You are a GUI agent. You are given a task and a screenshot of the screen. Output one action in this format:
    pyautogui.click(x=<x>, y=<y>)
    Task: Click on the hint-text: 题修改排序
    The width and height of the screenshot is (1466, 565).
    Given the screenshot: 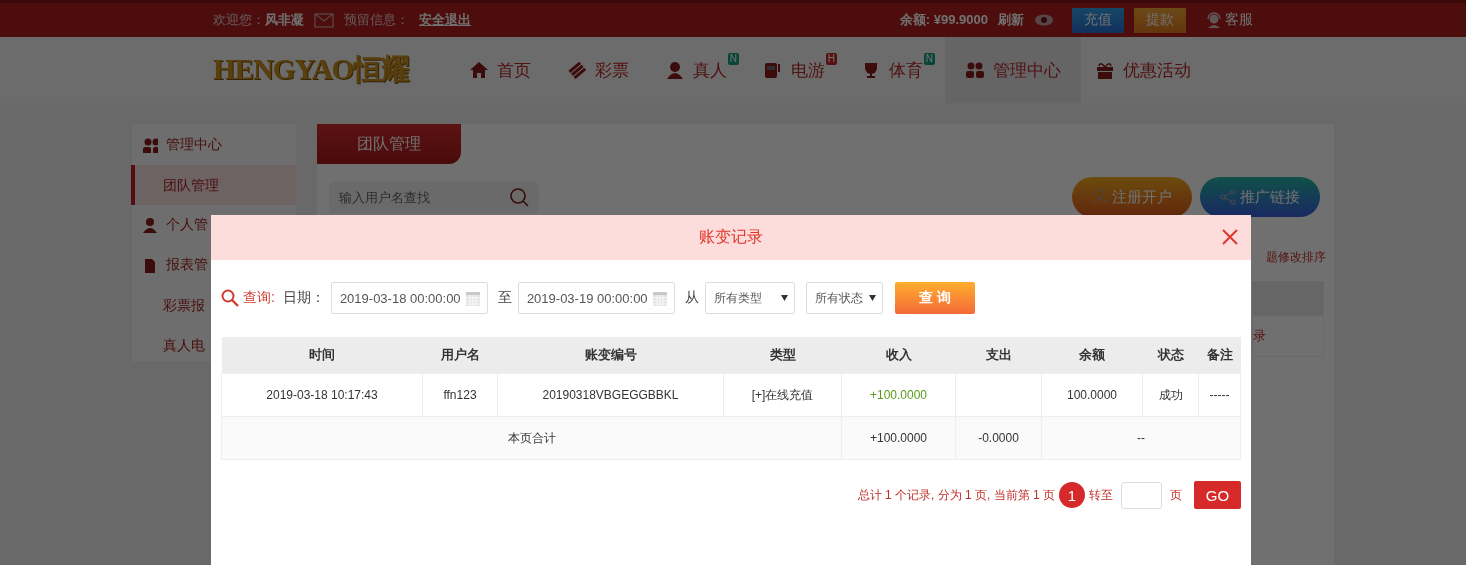 What is the action you would take?
    pyautogui.click(x=1296, y=257)
    